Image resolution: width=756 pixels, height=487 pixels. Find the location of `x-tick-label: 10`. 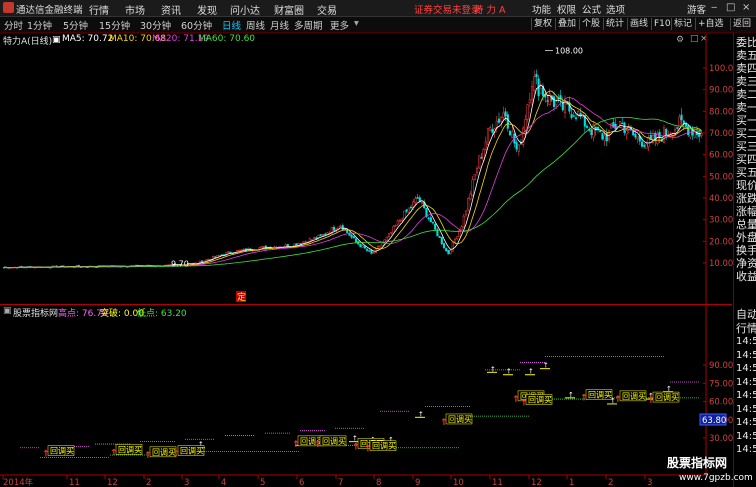

x-tick-label: 10 is located at coordinates (458, 482).